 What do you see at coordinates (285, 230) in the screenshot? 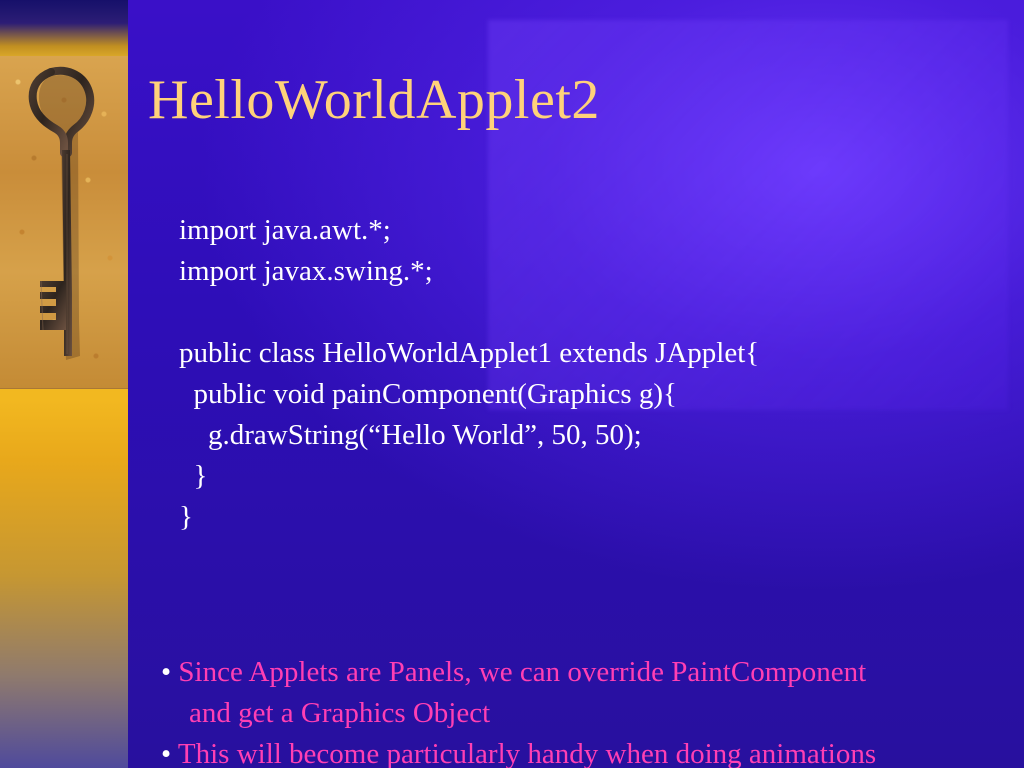
I see `code-line: import java.awt.*;` at bounding box center [285, 230].